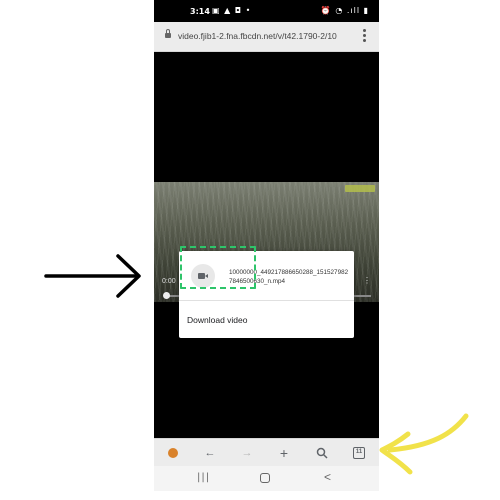  Describe the element at coordinates (327, 477) in the screenshot. I see `nav-back-button: <` at that location.